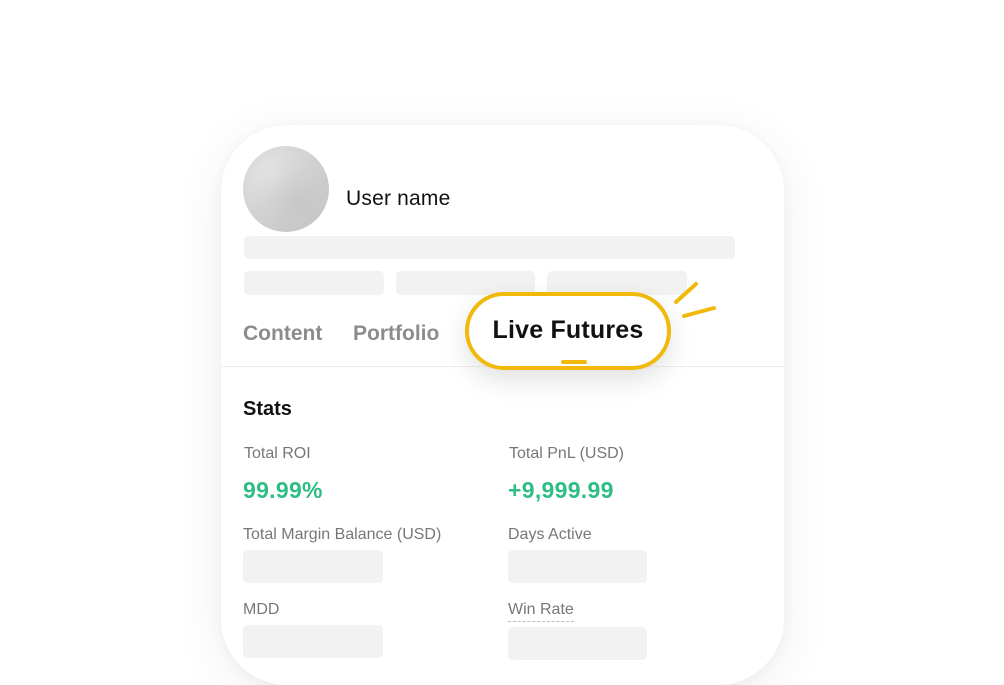 The image size is (1004, 685). I want to click on total-margin-balance-label: Total Margin Balance (USD), so click(342, 534).